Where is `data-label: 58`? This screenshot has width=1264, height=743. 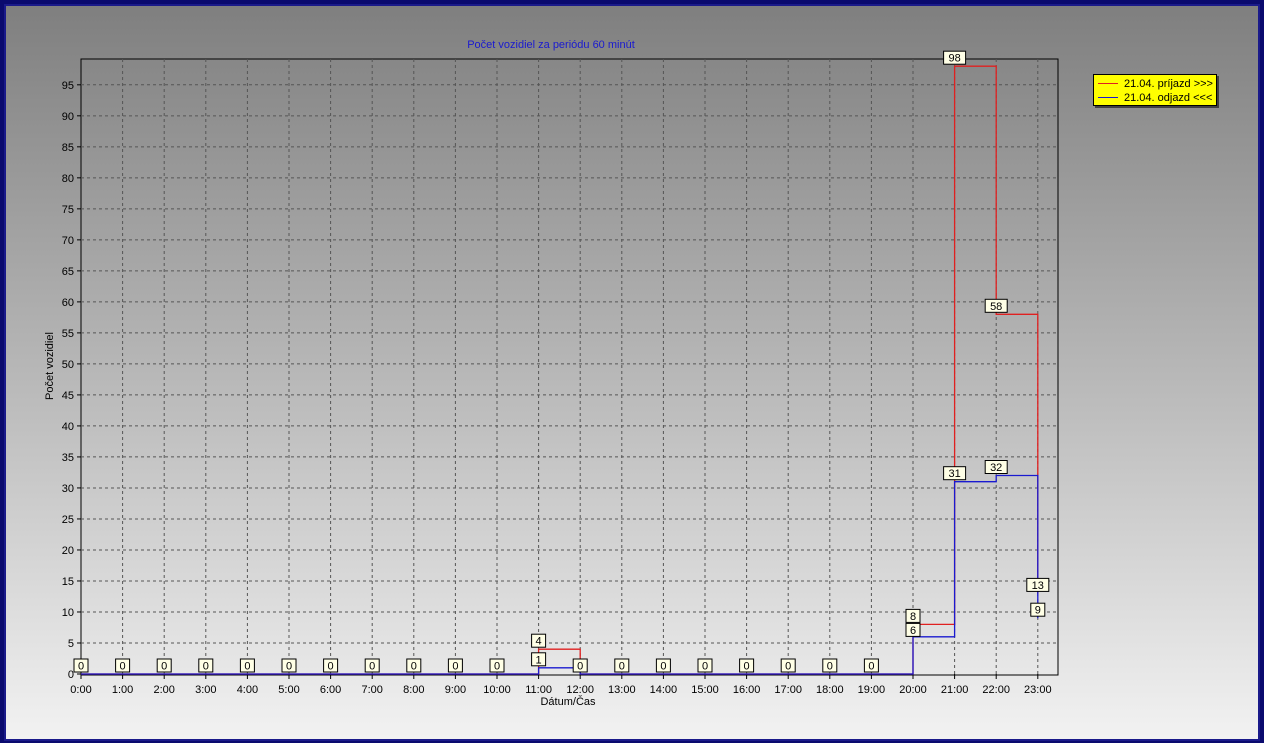
data-label: 58 is located at coordinates (996, 305).